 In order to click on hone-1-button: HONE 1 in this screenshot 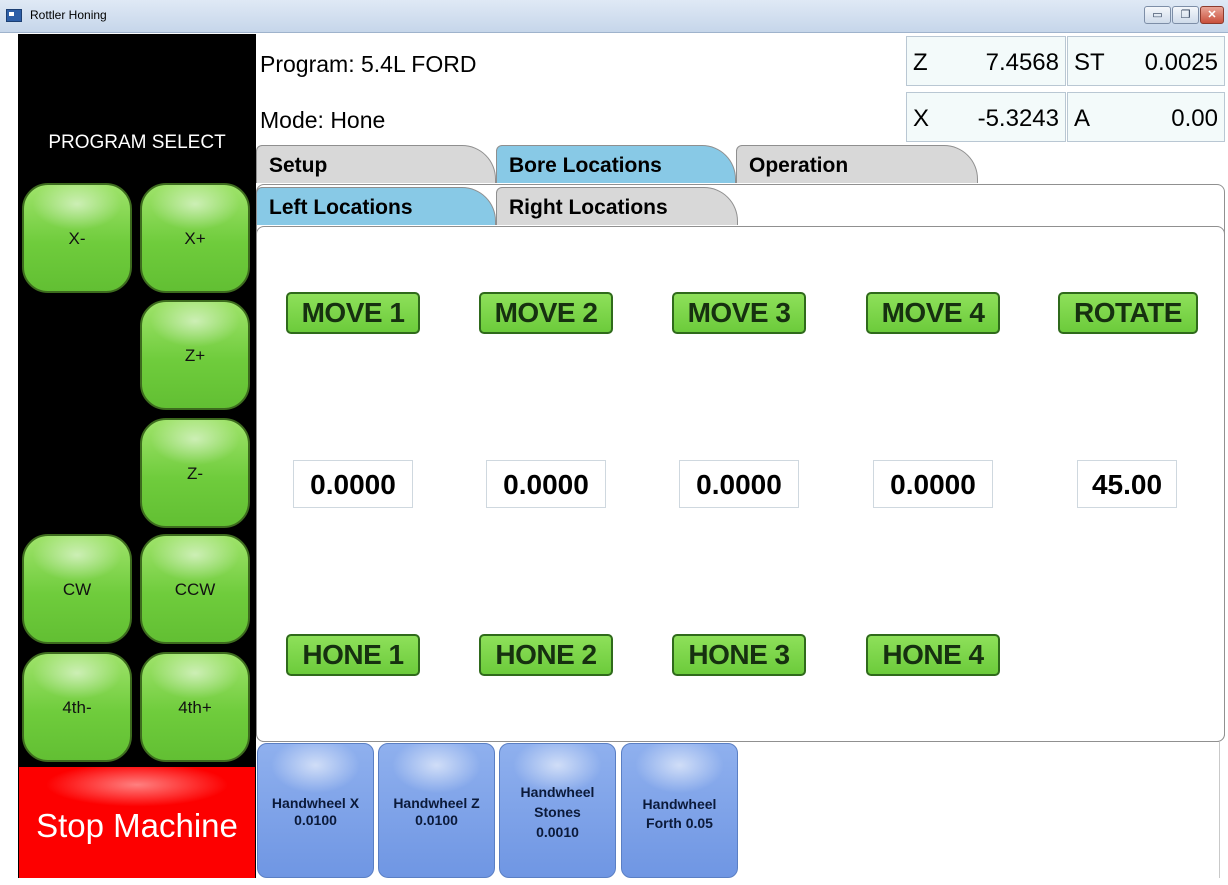, I will do `click(353, 655)`.